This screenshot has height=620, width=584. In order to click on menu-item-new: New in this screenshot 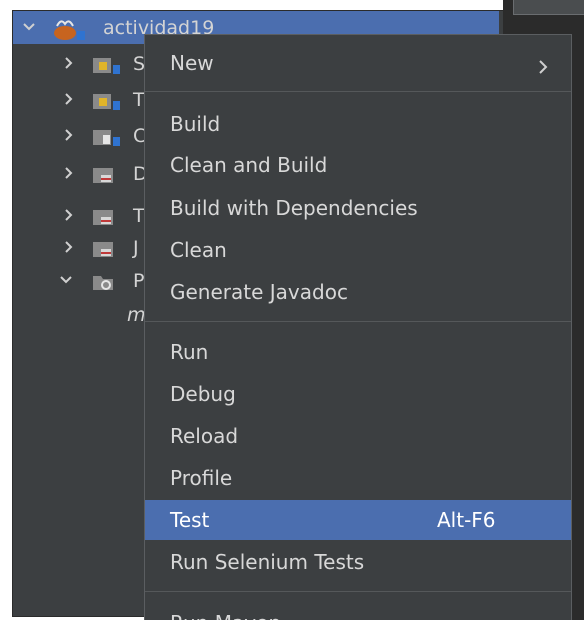, I will do `click(358, 63)`.